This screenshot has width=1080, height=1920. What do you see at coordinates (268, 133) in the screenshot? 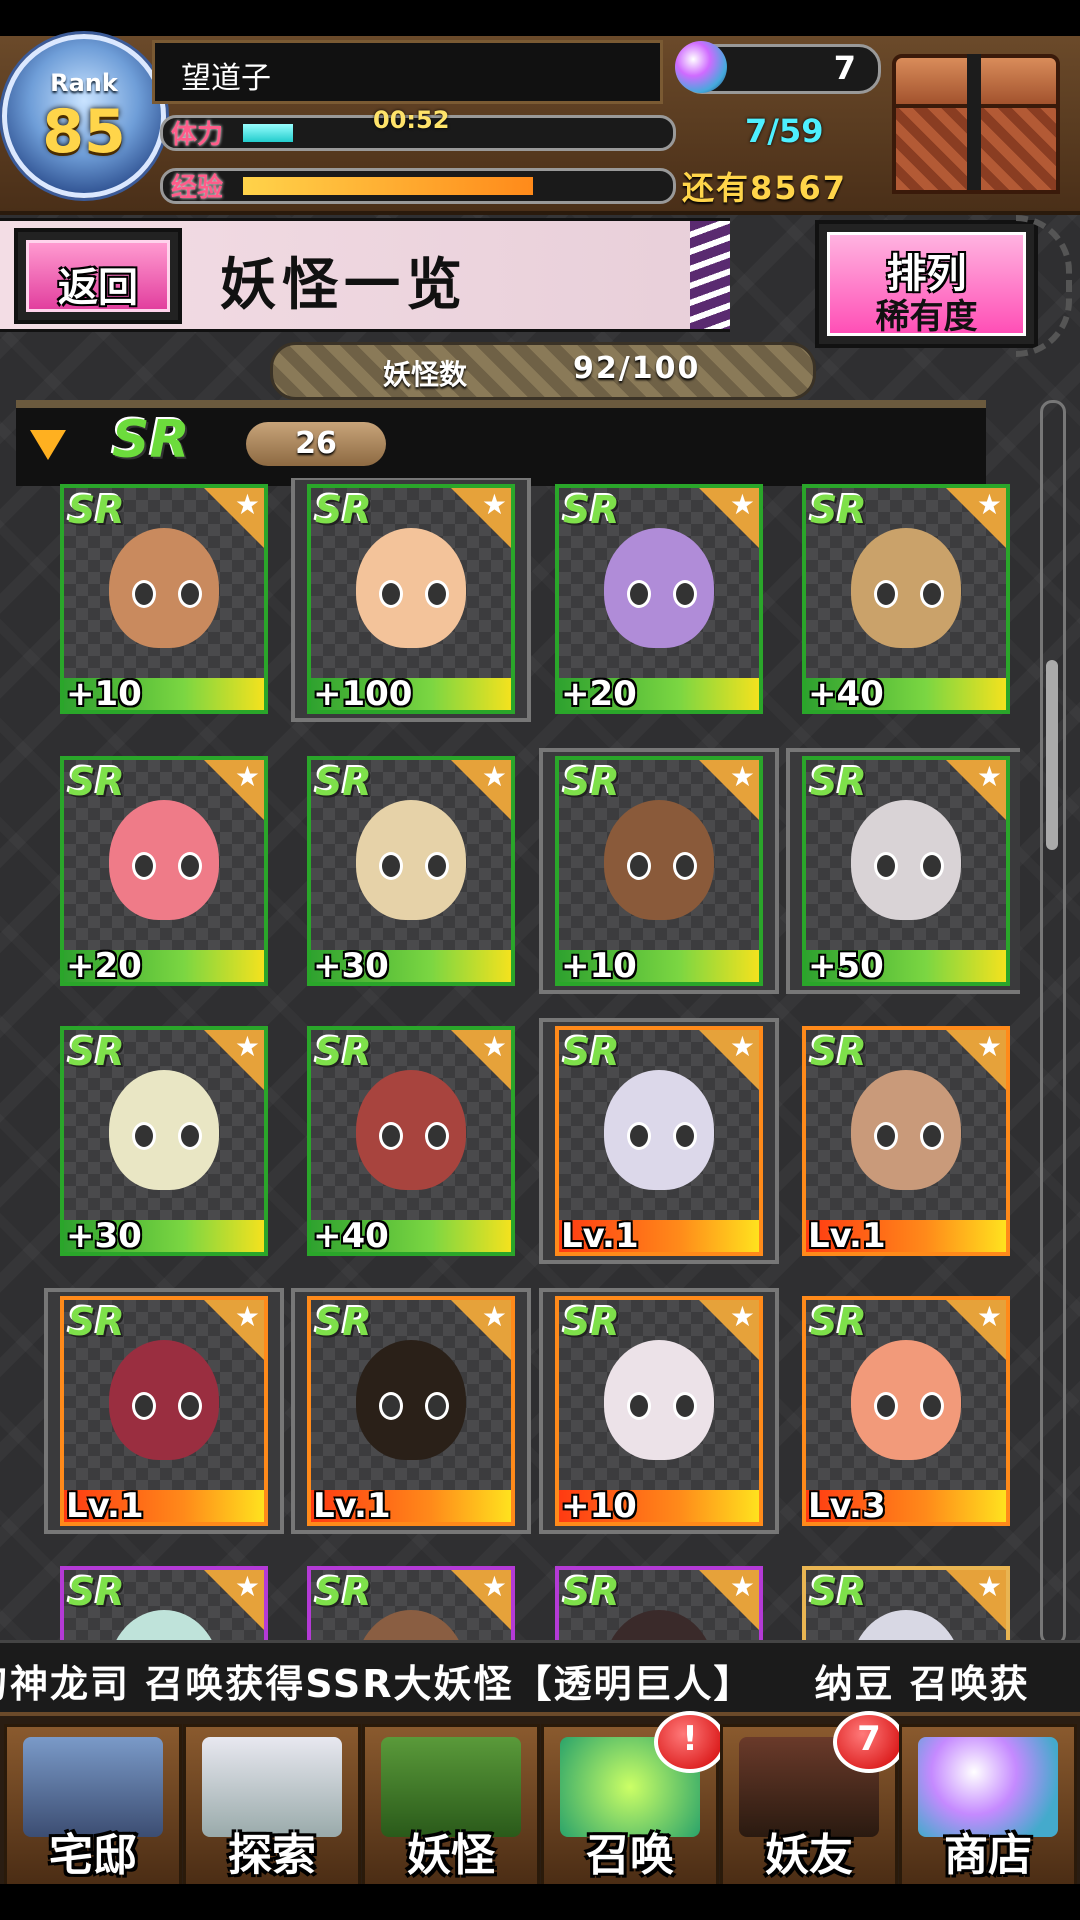
I see `stamina-fill` at bounding box center [268, 133].